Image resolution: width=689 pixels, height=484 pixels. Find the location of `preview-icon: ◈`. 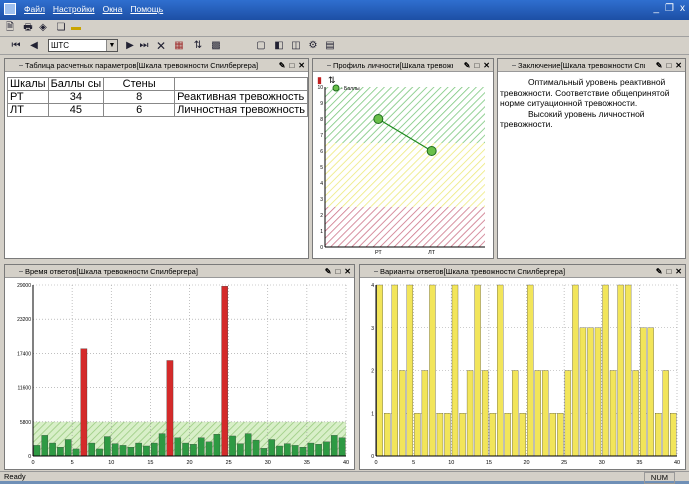

preview-icon: ◈ is located at coordinates (43, 28).